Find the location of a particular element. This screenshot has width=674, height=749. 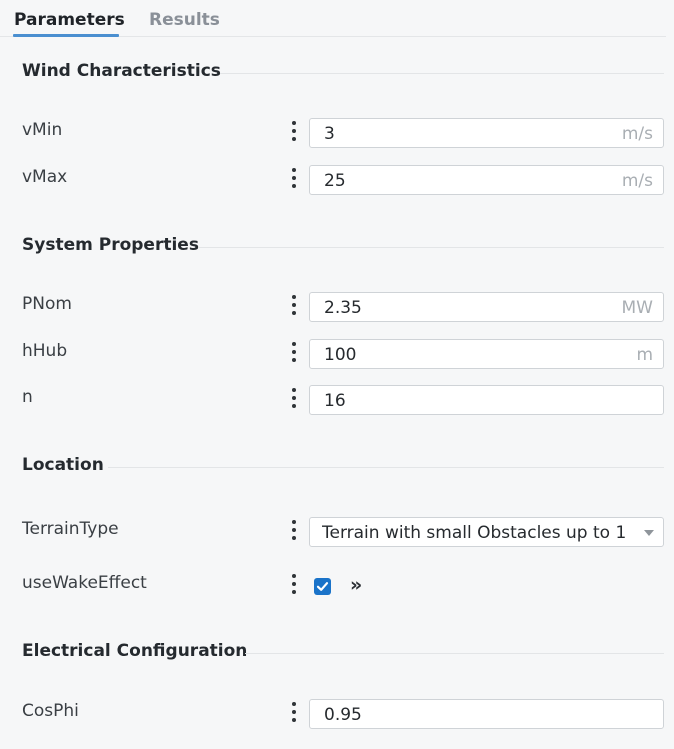

tab-bar: Parameters Results is located at coordinates (337, 19).